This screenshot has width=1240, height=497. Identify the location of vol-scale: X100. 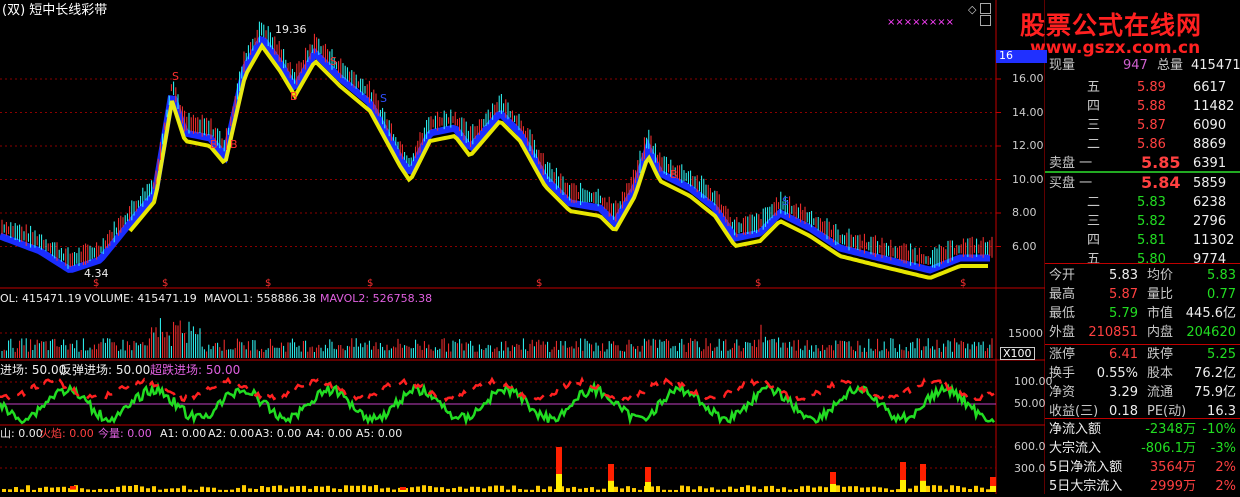
(1017, 353).